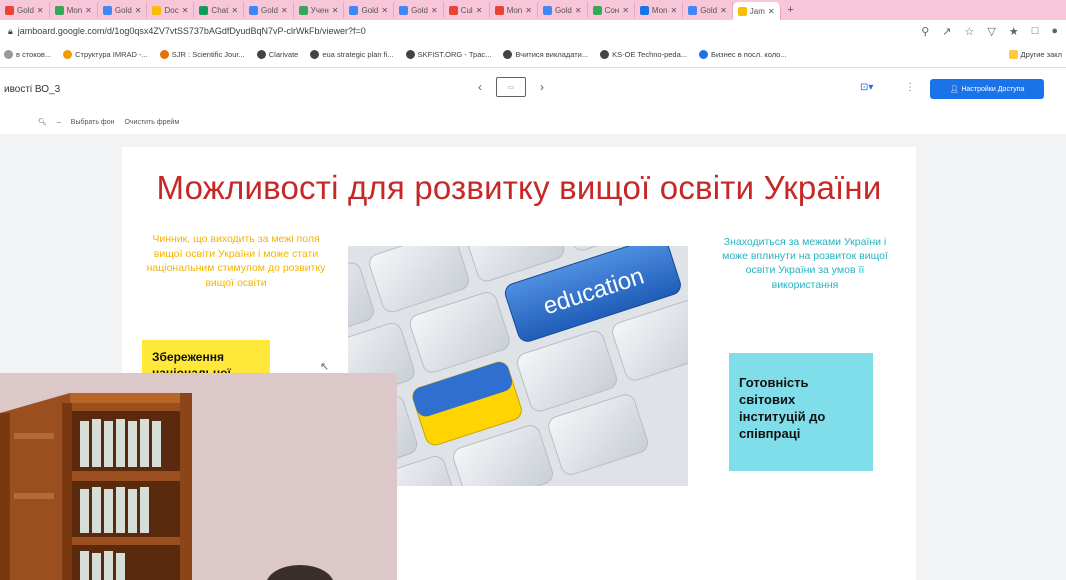  Describe the element at coordinates (1013, 54) in the screenshot. I see `folder-icon` at that location.